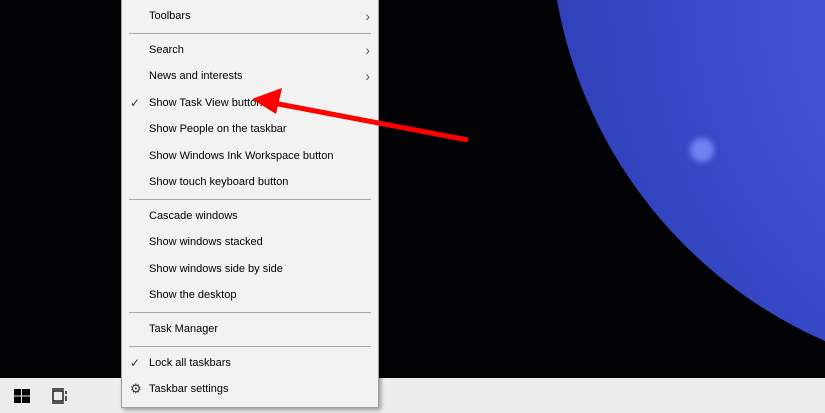 The width and height of the screenshot is (825, 413). Describe the element at coordinates (193, 216) in the screenshot. I see `menu-item-label: Cascade windows` at that location.